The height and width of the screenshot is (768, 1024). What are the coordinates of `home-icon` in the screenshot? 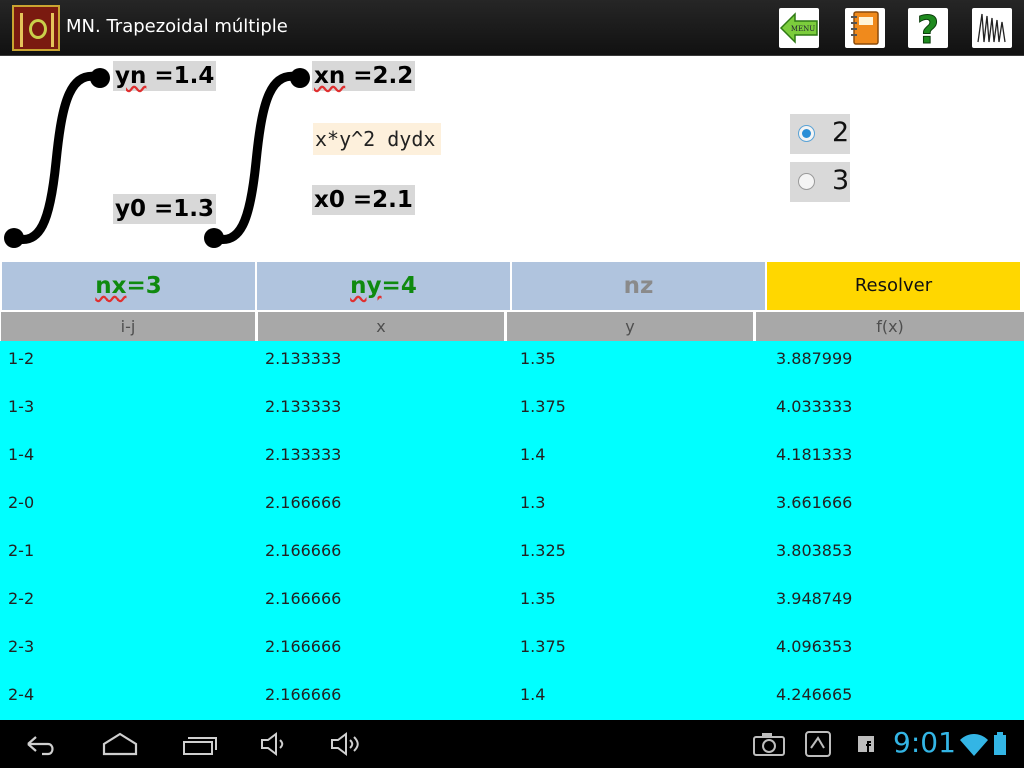 It's located at (120, 744).